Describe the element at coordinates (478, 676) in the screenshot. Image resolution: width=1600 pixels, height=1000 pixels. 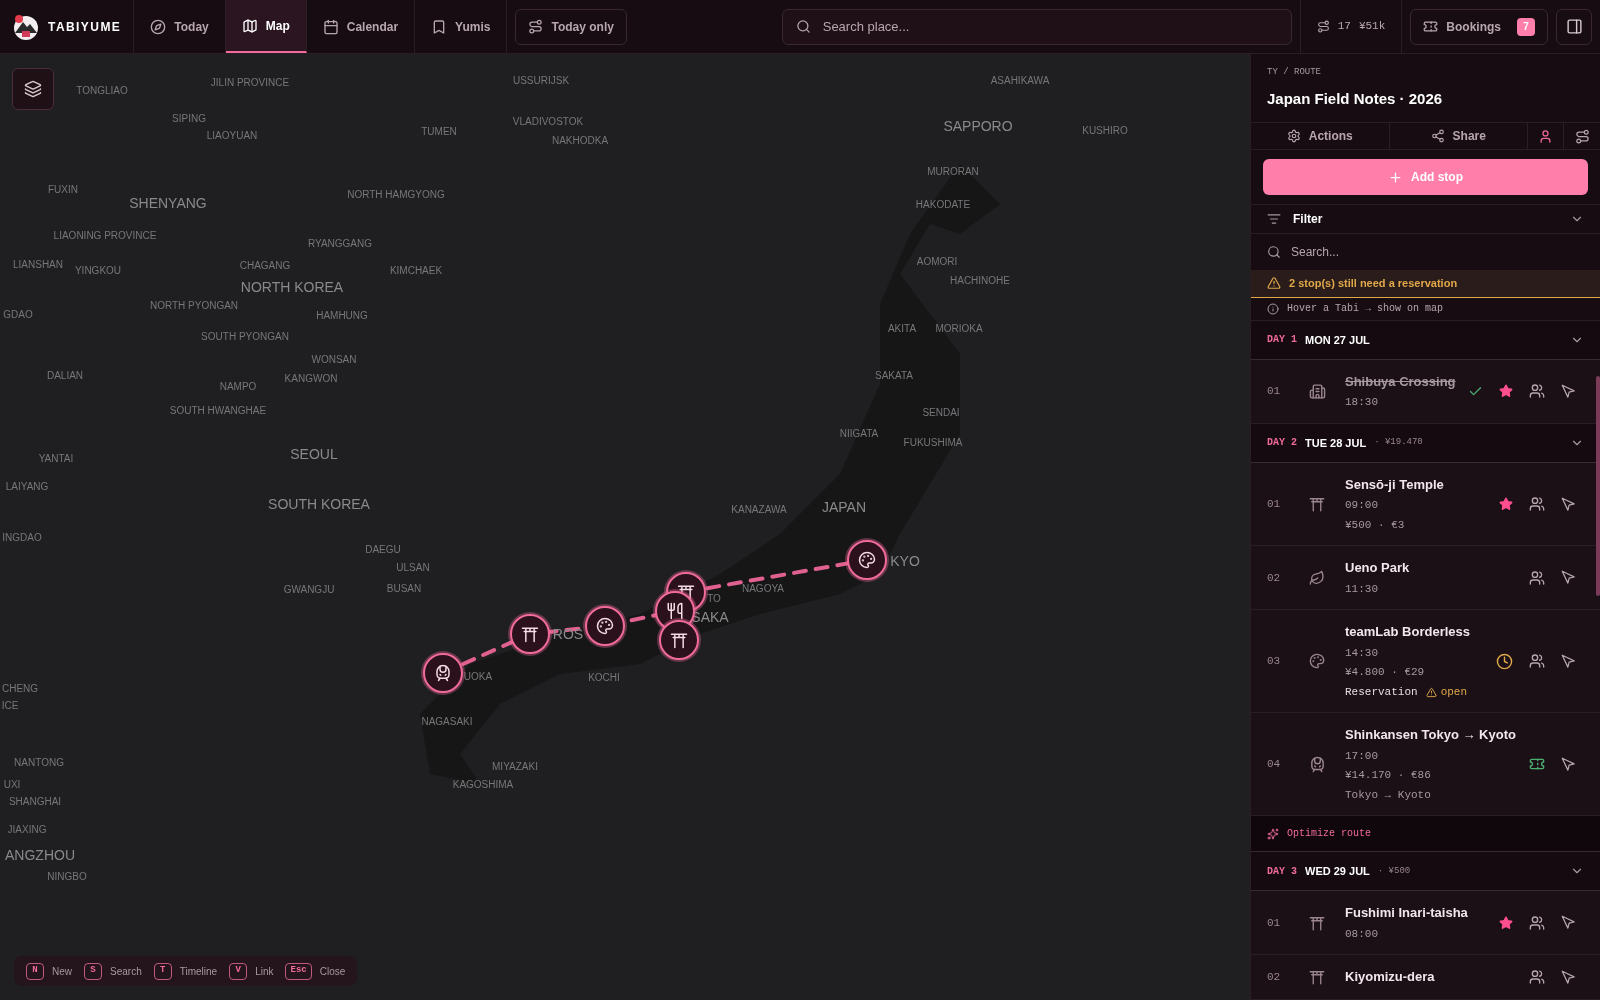
I see `map-label: UOKA` at that location.